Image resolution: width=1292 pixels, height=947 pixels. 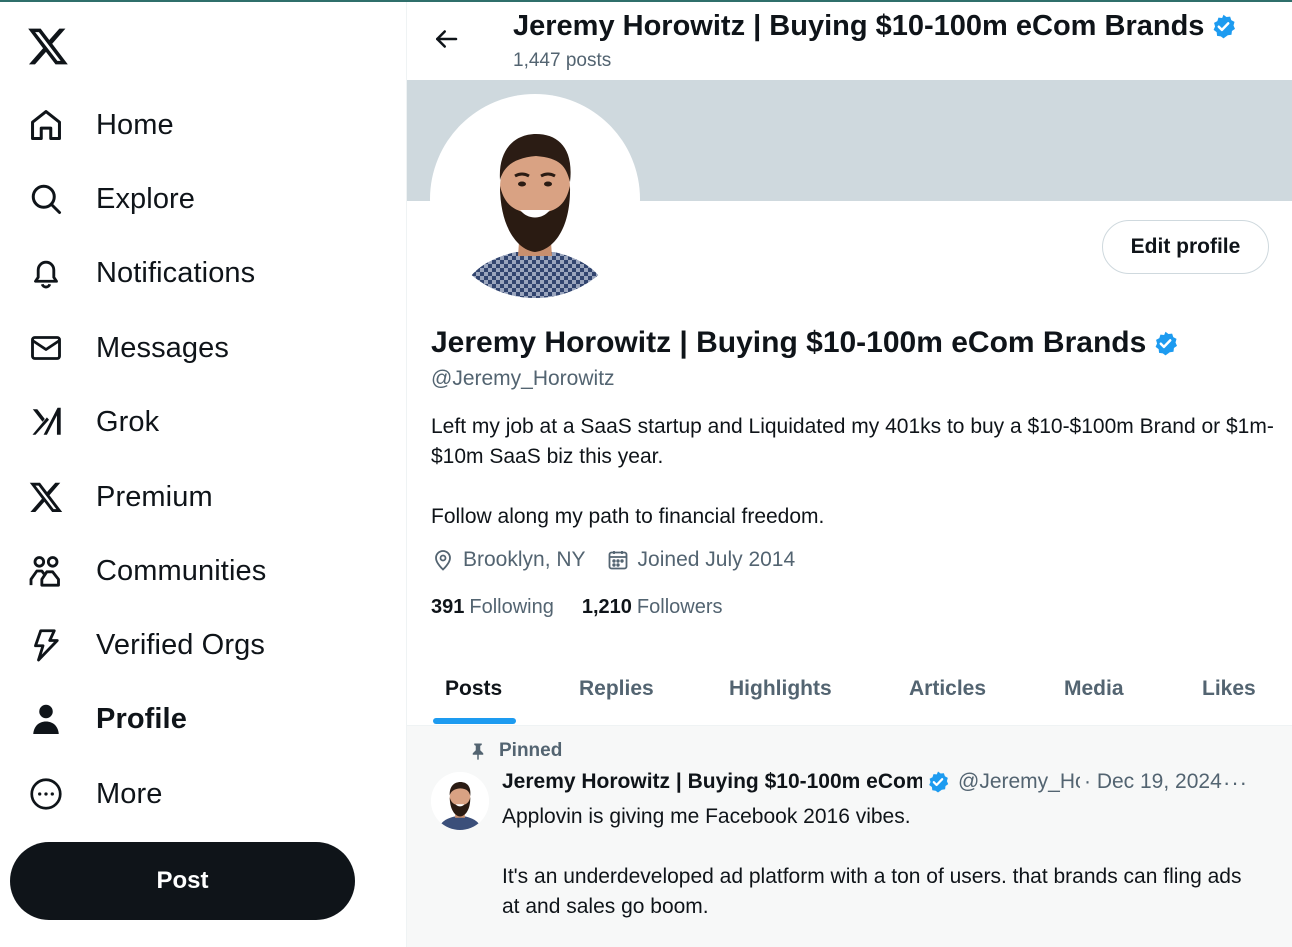 I want to click on sidebar-item-label: Communities, so click(x=181, y=570).